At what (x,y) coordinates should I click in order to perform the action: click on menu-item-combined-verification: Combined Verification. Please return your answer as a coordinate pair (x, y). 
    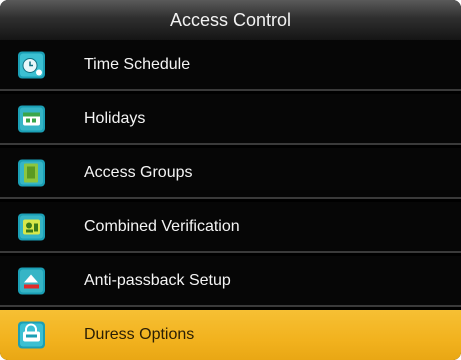
    Looking at the image, I should click on (230, 227).